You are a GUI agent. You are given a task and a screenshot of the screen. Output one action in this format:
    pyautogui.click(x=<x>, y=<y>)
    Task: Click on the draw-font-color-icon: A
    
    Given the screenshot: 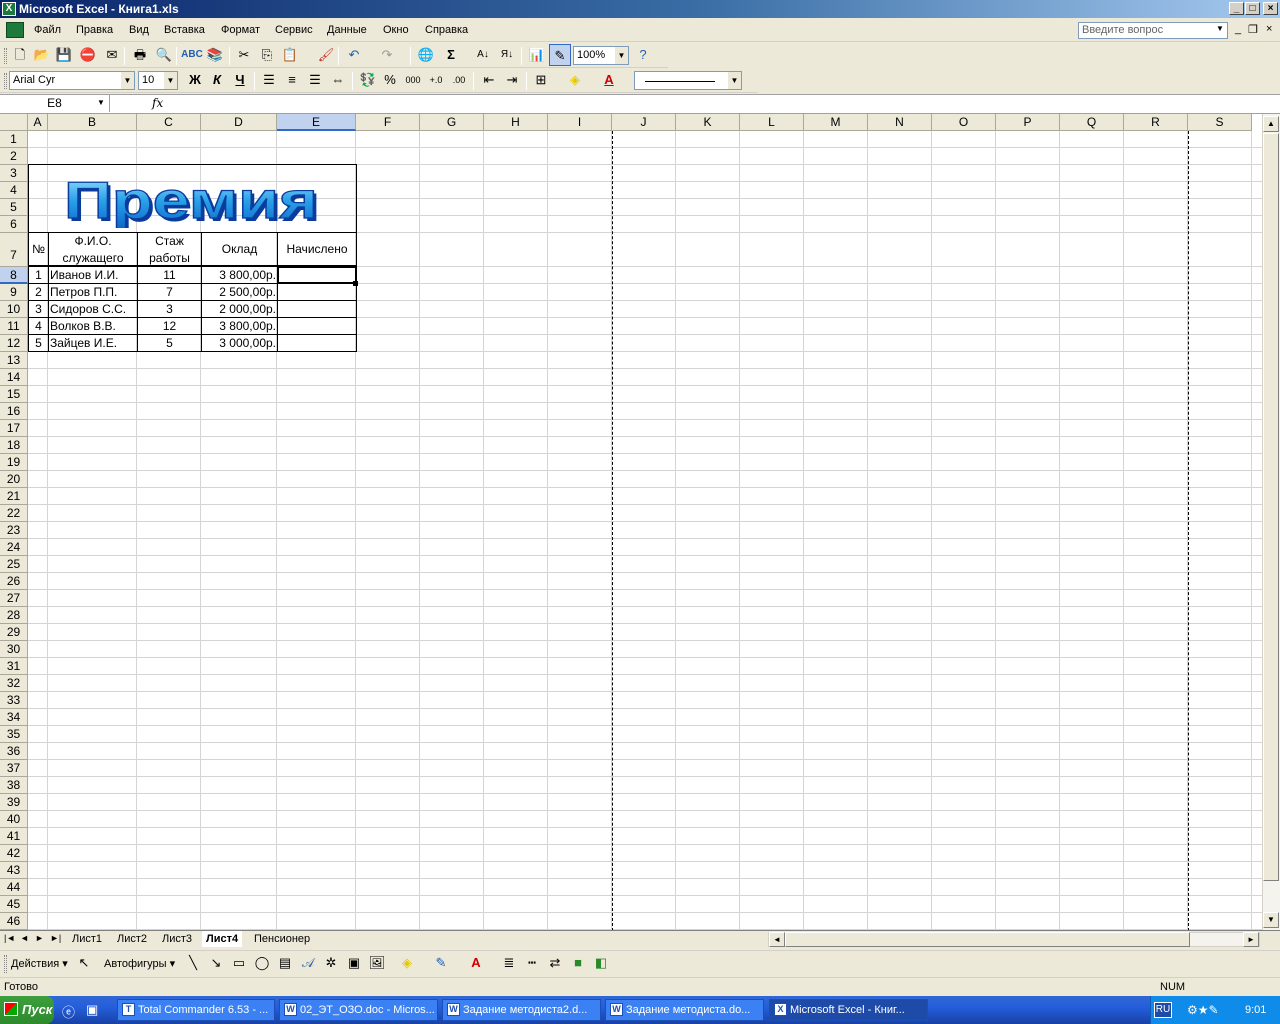 What is the action you would take?
    pyautogui.click(x=476, y=963)
    